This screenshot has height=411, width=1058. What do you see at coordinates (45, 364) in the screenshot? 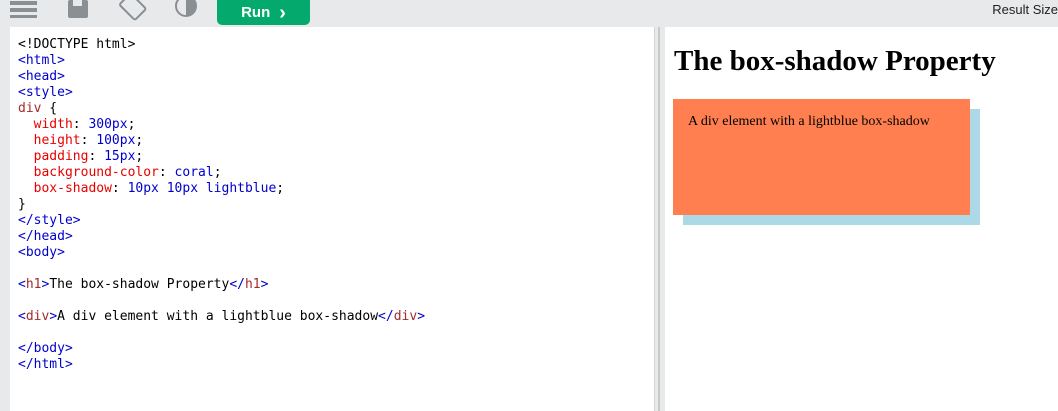
I see `code-tag: </html>` at bounding box center [45, 364].